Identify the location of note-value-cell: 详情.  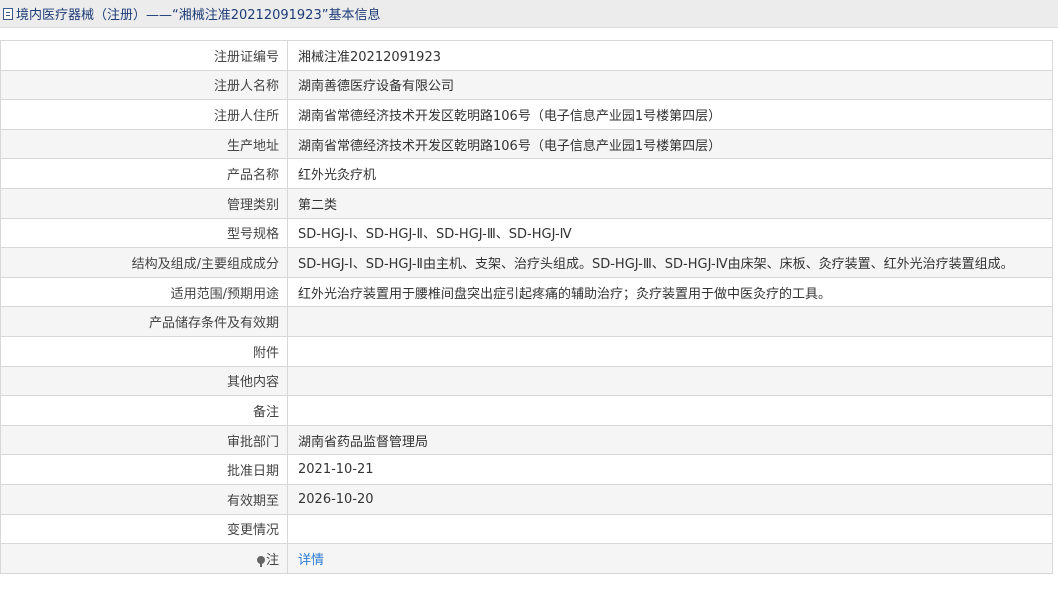
(670, 558).